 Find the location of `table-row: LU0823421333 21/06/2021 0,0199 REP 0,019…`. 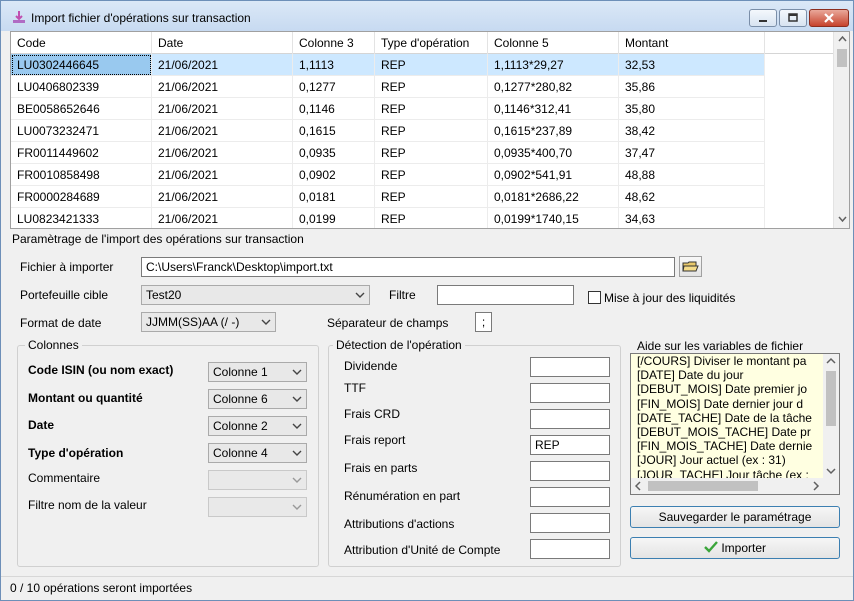

table-row: LU0823421333 21/06/2021 0,0199 REP 0,019… is located at coordinates (422, 218).